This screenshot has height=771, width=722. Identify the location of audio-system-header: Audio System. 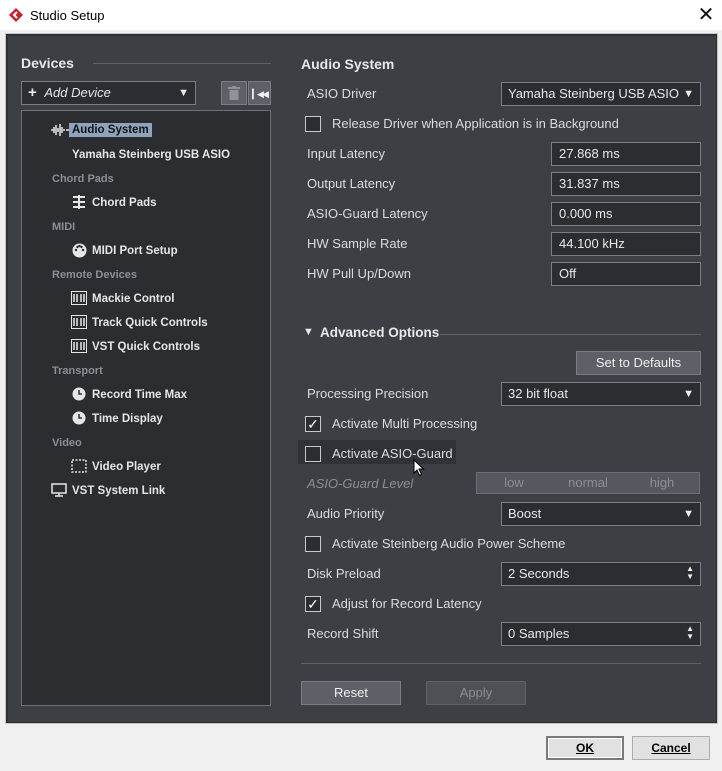
(348, 64).